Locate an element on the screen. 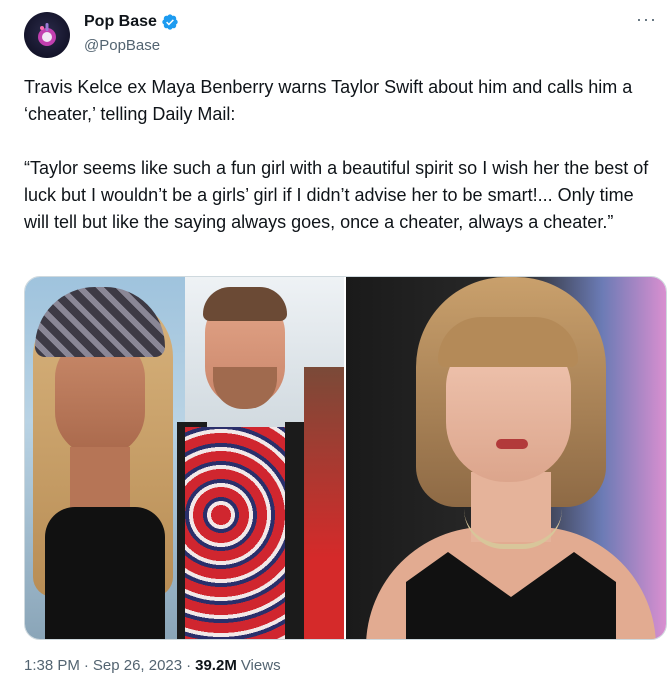  timestamp-time: 1:38 PM is located at coordinates (52, 665).